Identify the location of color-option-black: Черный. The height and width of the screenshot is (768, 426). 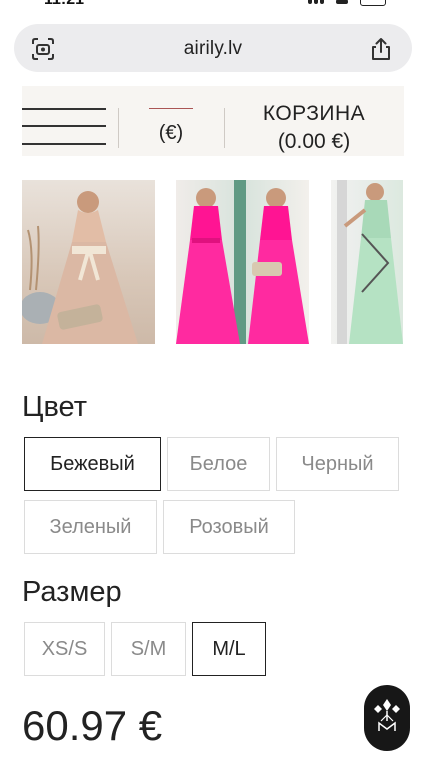
(337, 464).